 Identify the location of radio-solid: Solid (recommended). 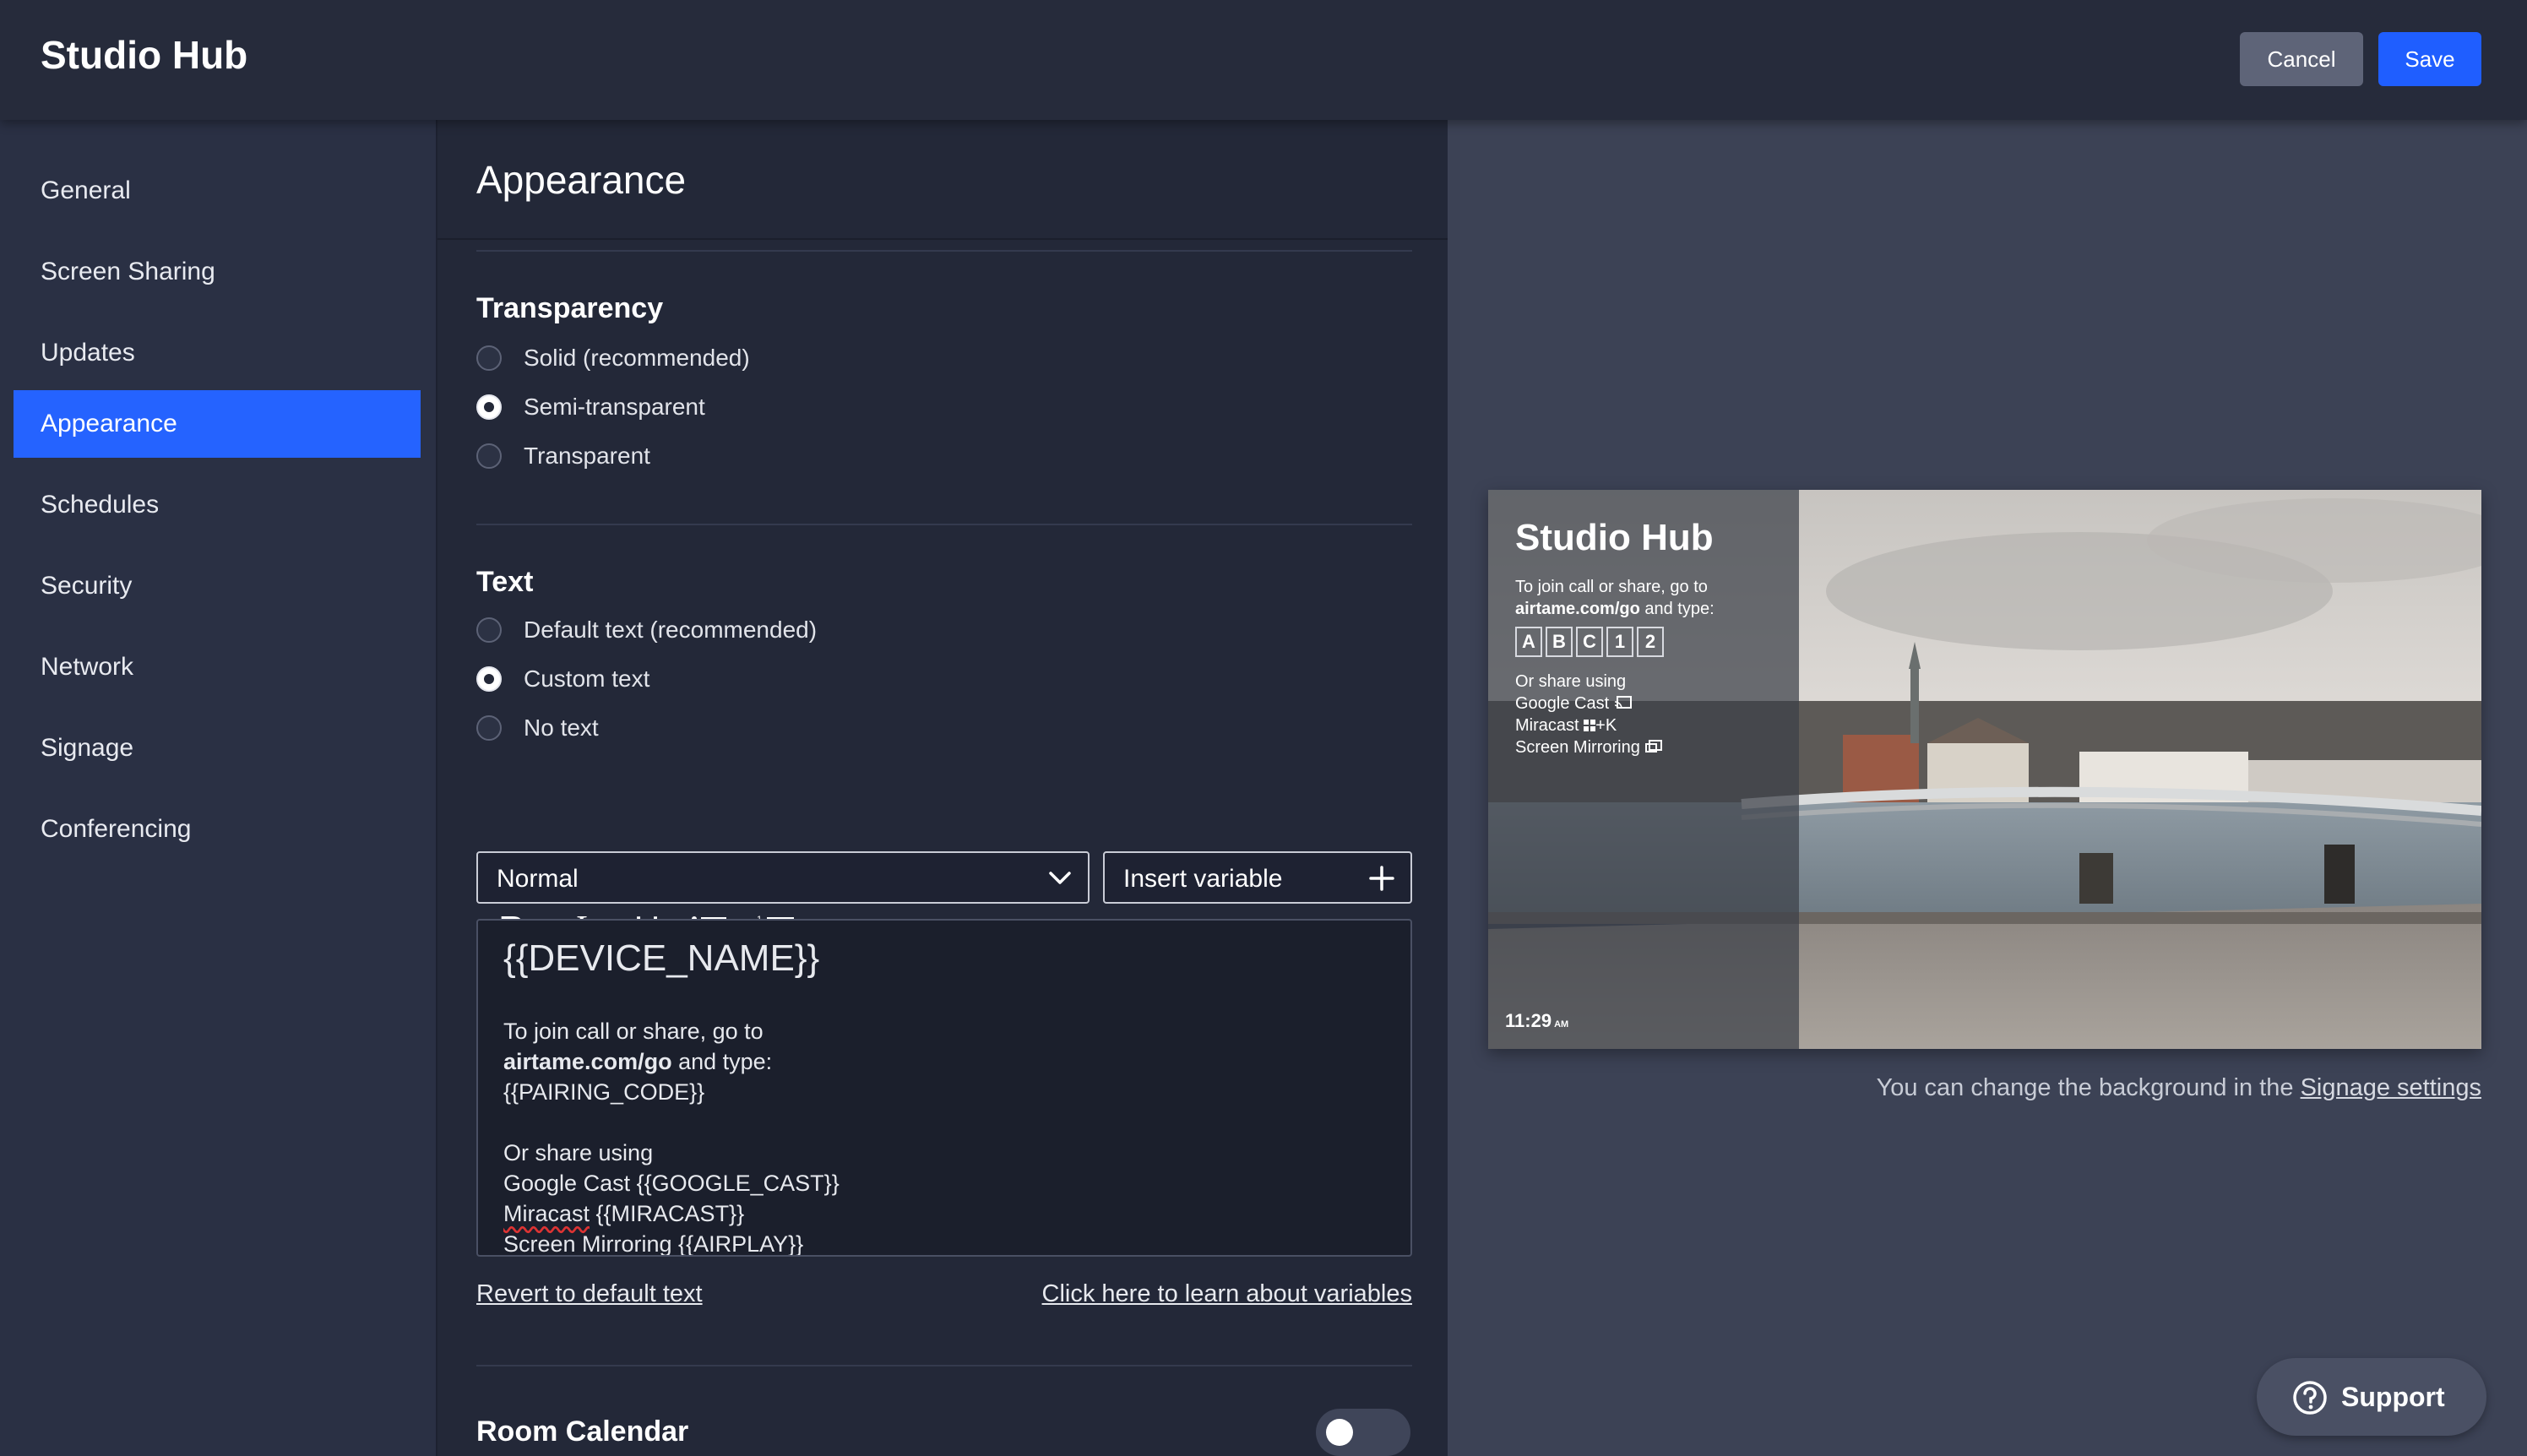
(613, 358).